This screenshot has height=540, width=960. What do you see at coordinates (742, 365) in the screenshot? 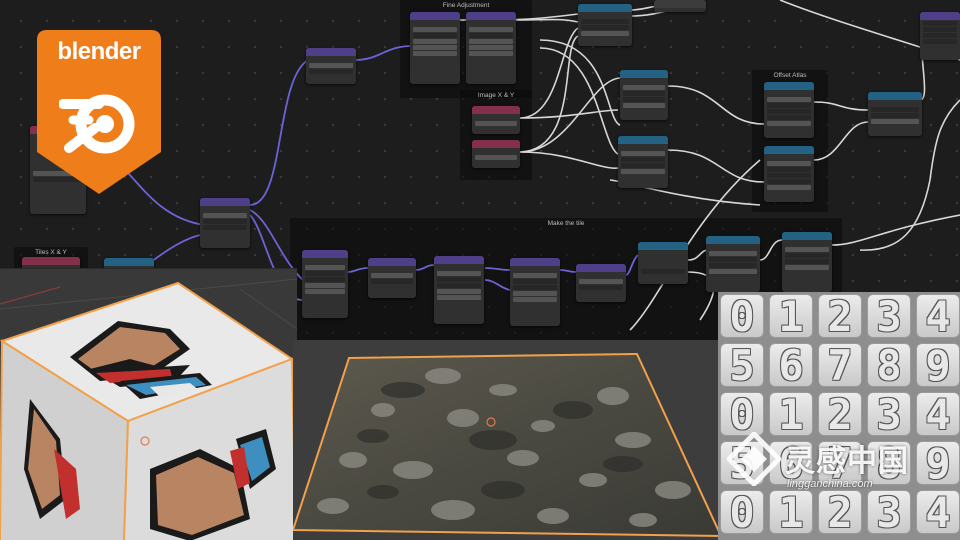
I see `number-tile: 5` at bounding box center [742, 365].